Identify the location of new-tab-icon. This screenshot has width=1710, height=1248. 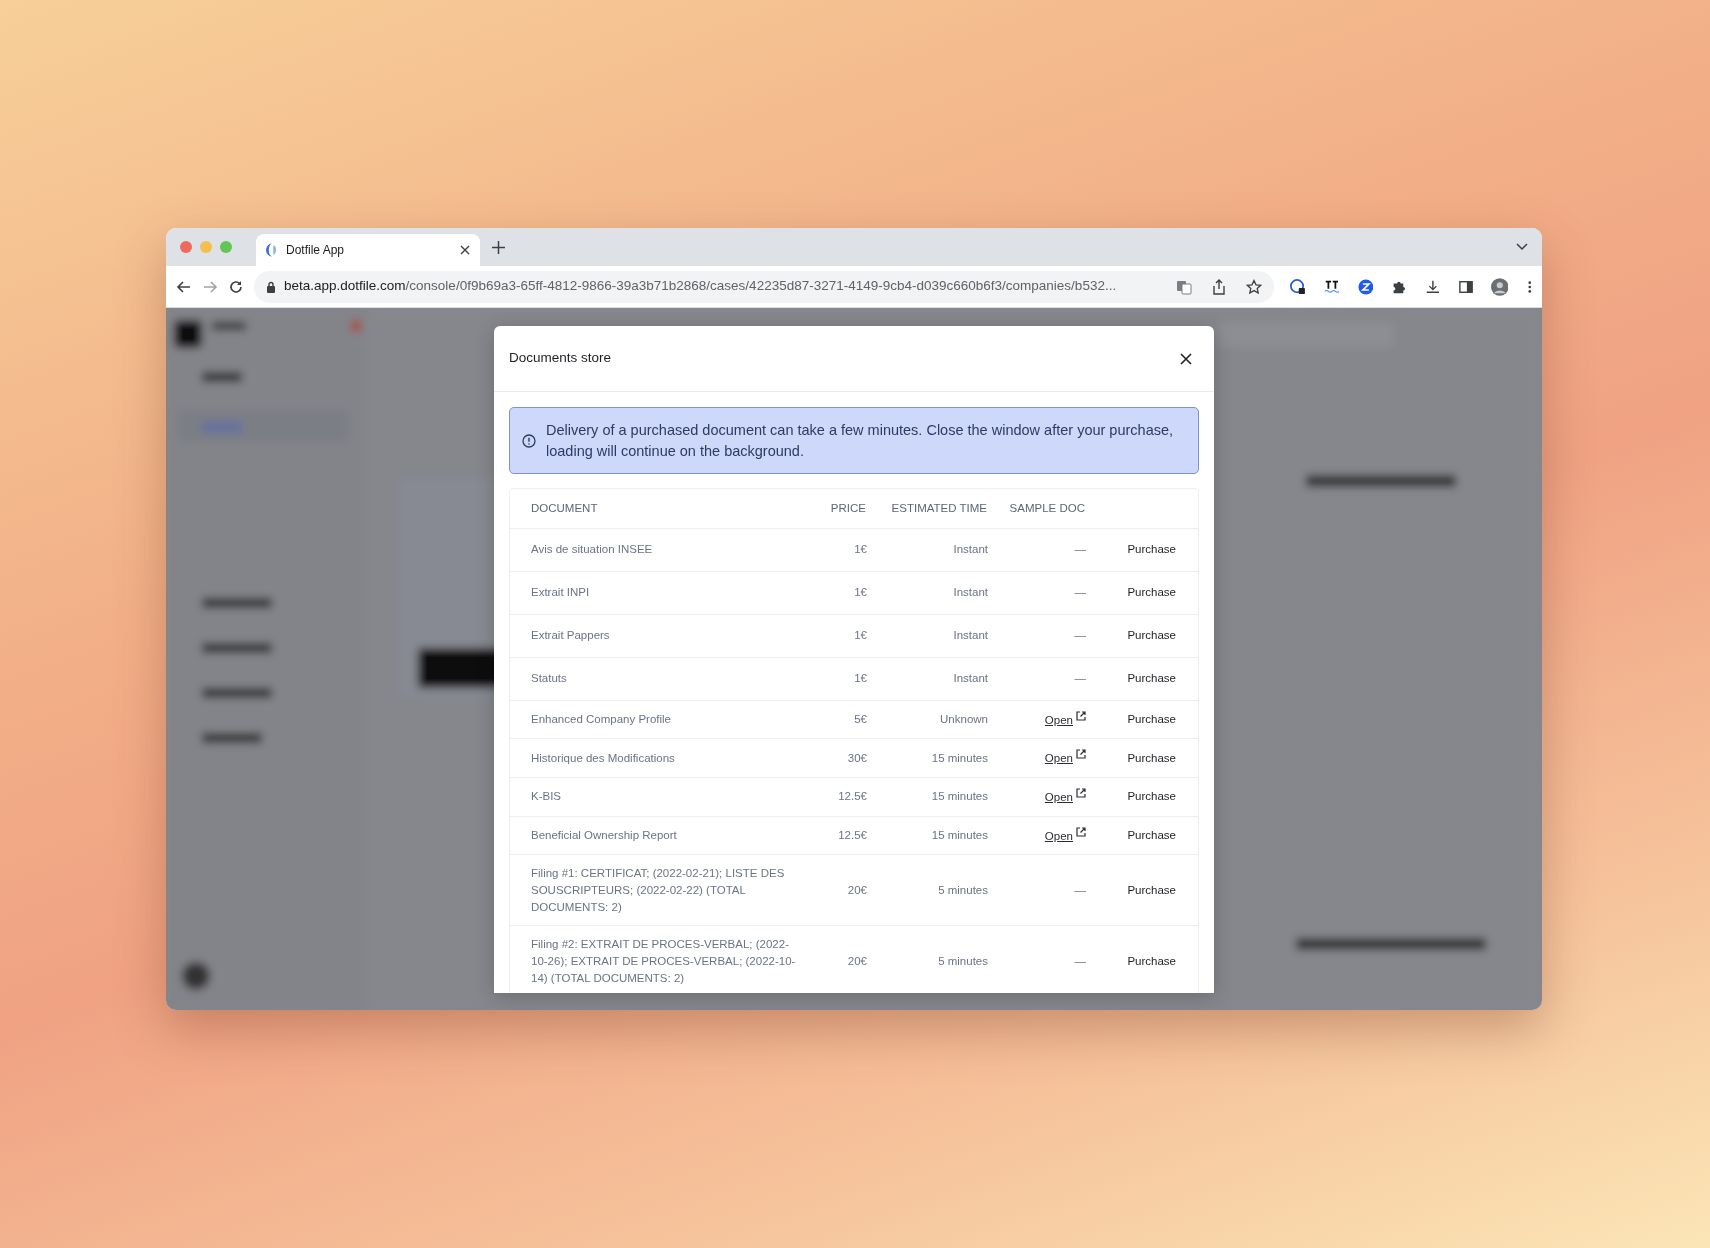
(498, 247).